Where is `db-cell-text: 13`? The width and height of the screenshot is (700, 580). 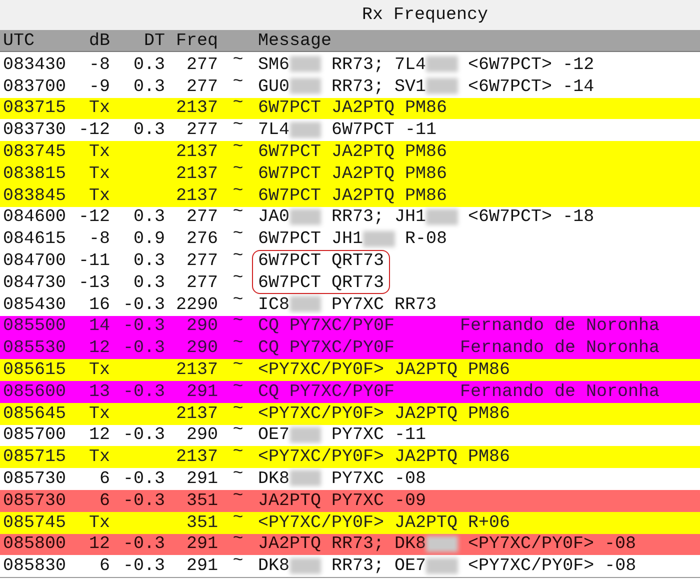
db-cell-text: 13 is located at coordinates (99, 392).